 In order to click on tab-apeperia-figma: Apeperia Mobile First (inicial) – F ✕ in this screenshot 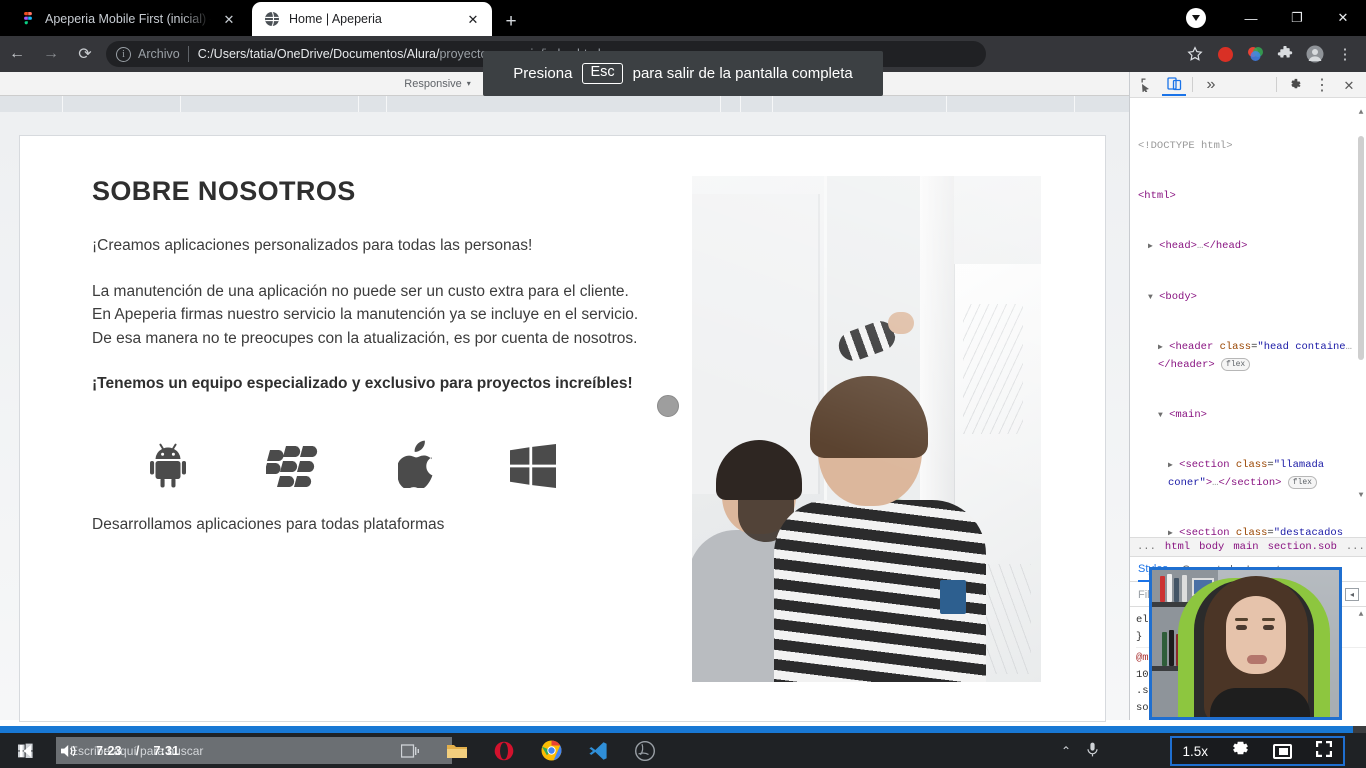, I will do `click(128, 19)`.